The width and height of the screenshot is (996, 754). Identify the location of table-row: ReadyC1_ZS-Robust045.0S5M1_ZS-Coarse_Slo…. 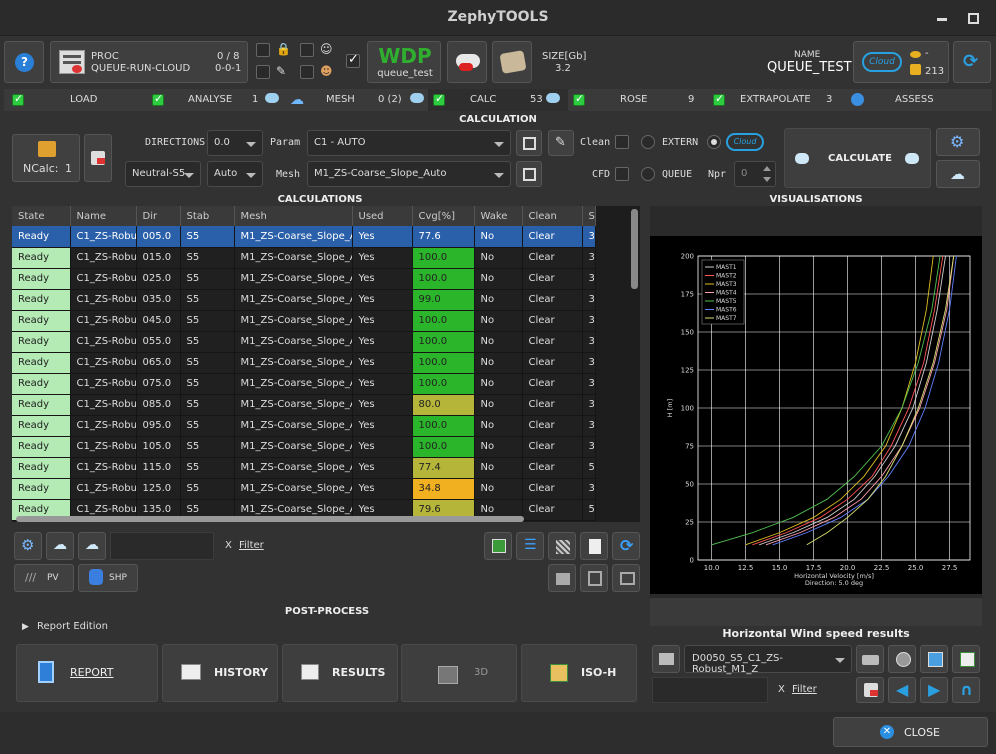
(304, 321).